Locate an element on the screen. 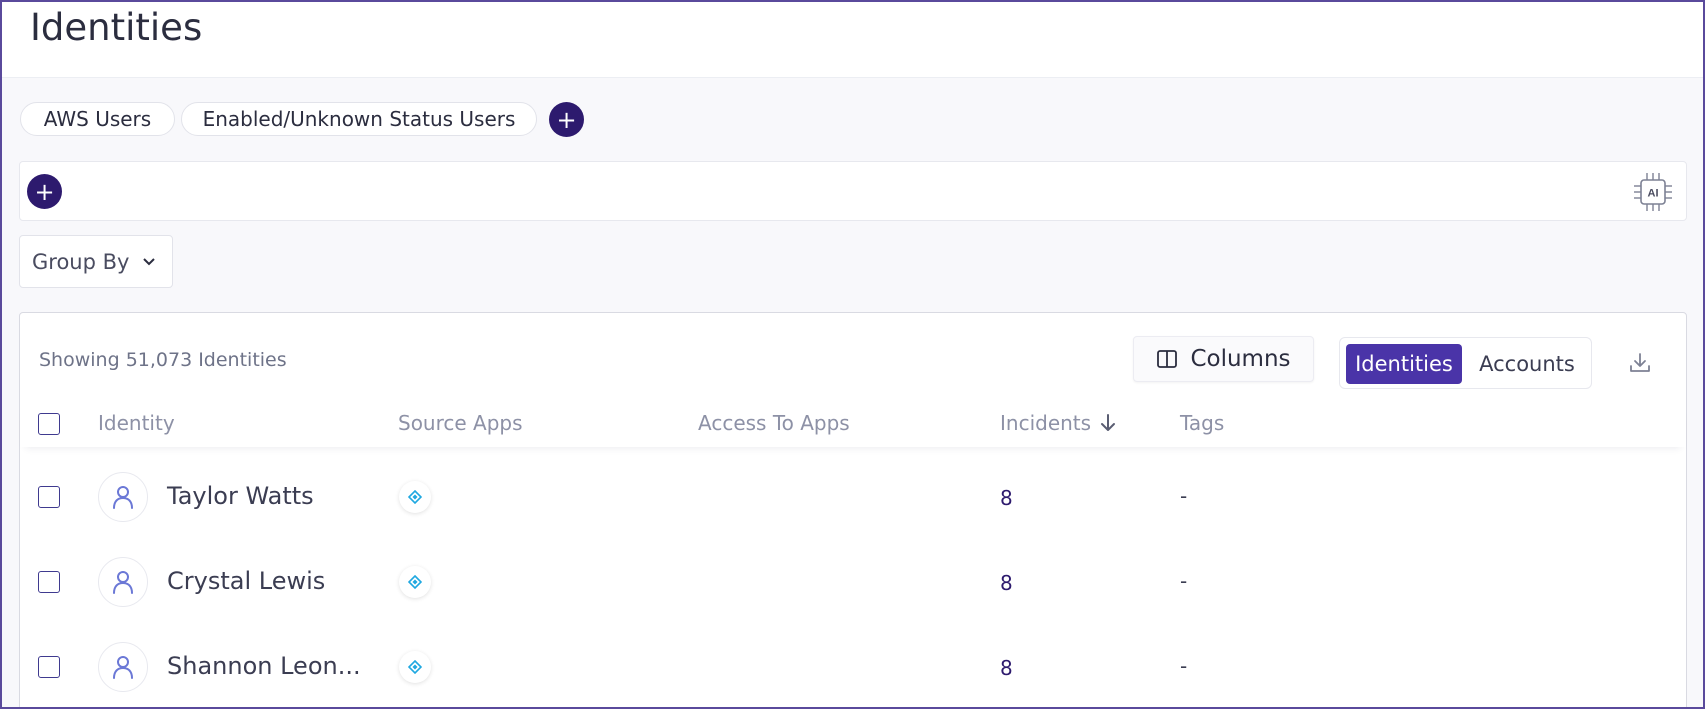  ai-assistant-icon: AI is located at coordinates (1653, 192).